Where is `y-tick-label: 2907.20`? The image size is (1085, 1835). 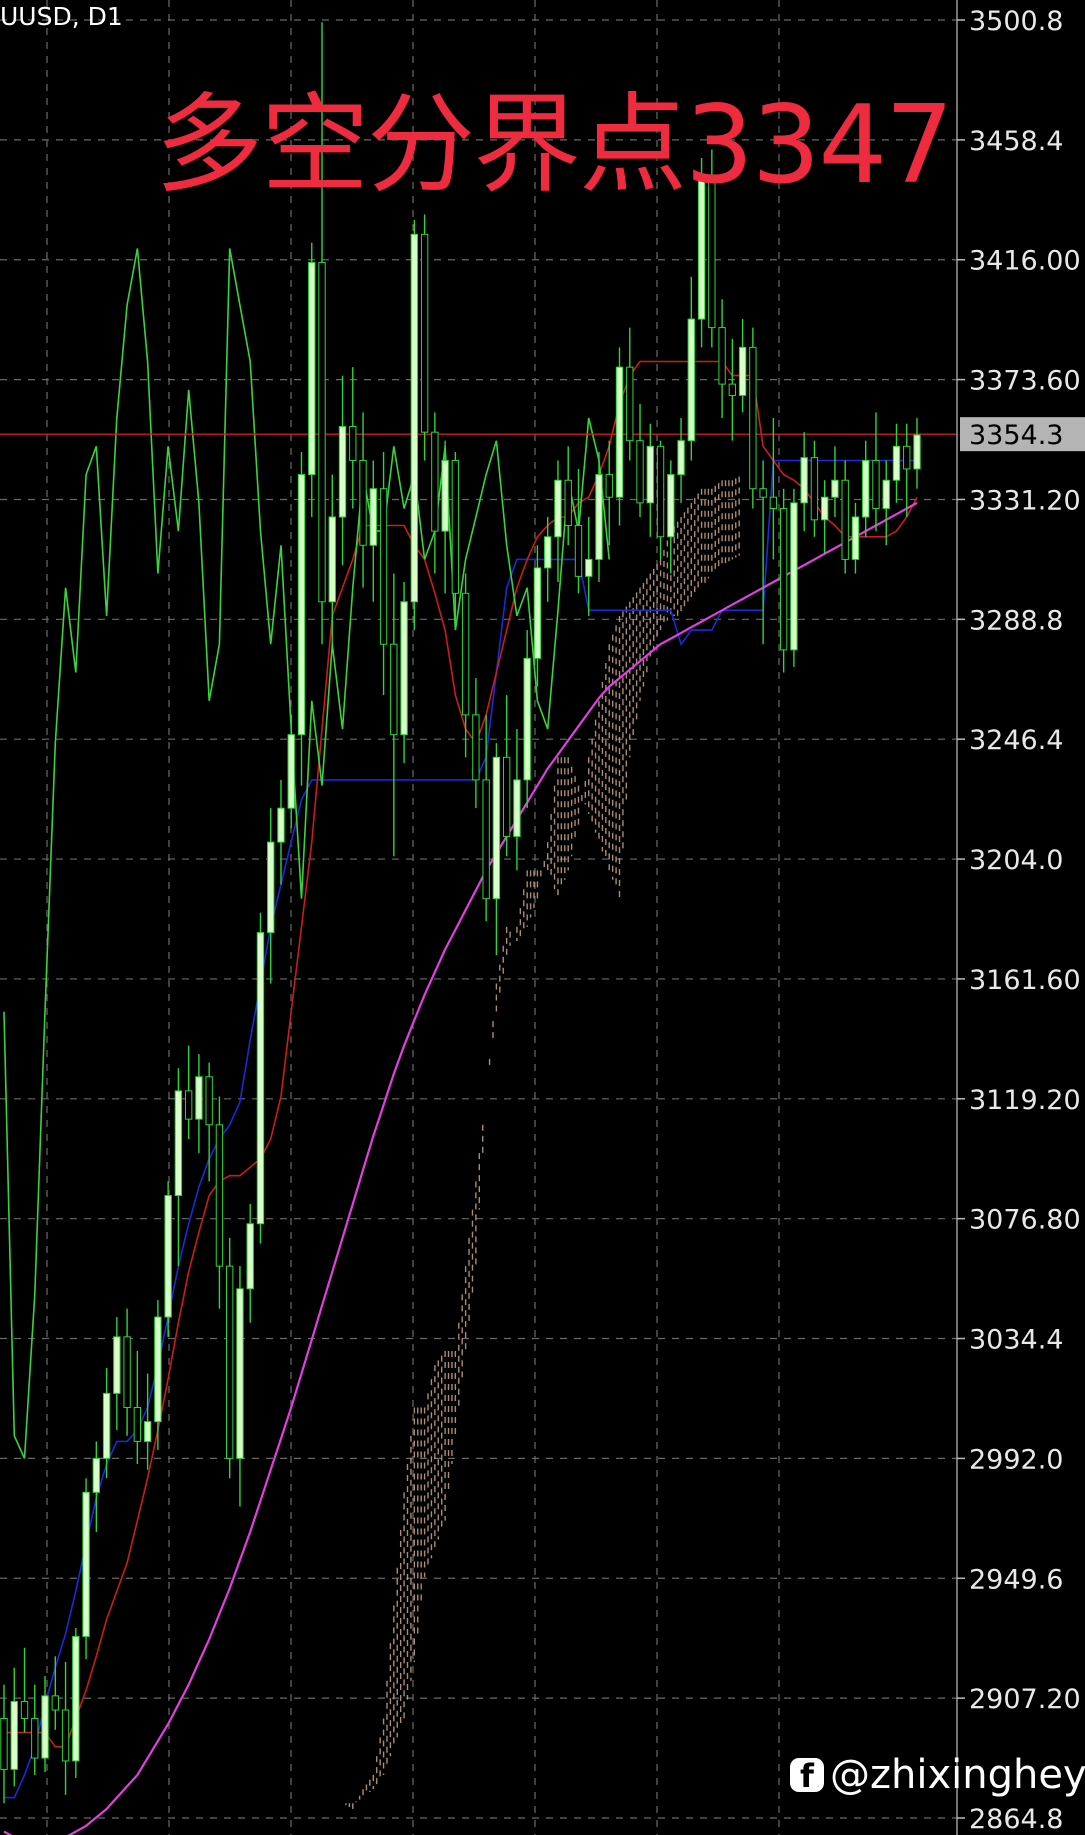
y-tick-label: 2907.20 is located at coordinates (1025, 1699).